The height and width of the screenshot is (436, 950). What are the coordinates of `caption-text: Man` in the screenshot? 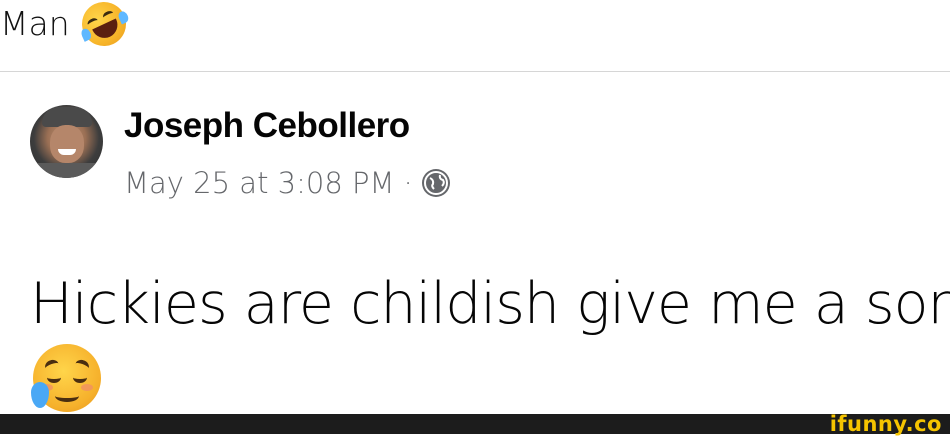 It's located at (35, 23).